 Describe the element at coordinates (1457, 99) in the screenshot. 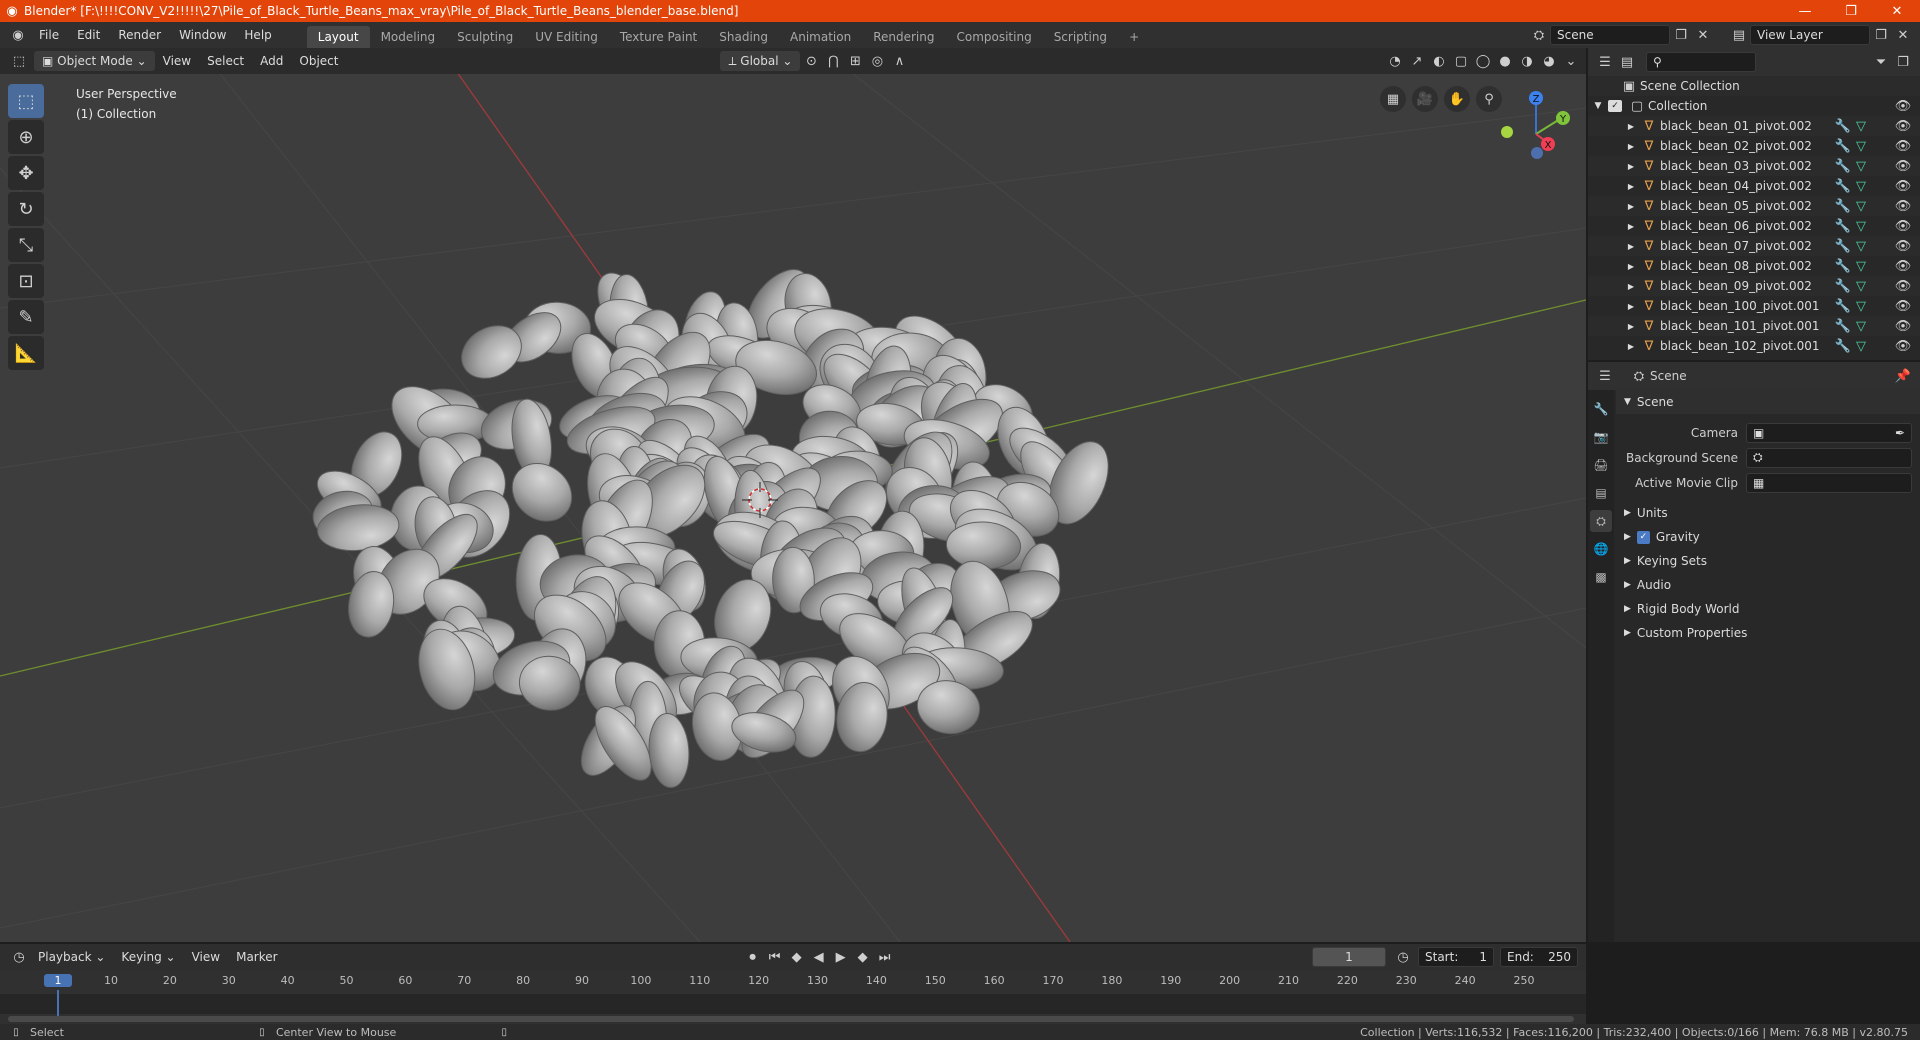

I see `pan-hand-icon: ✋` at that location.